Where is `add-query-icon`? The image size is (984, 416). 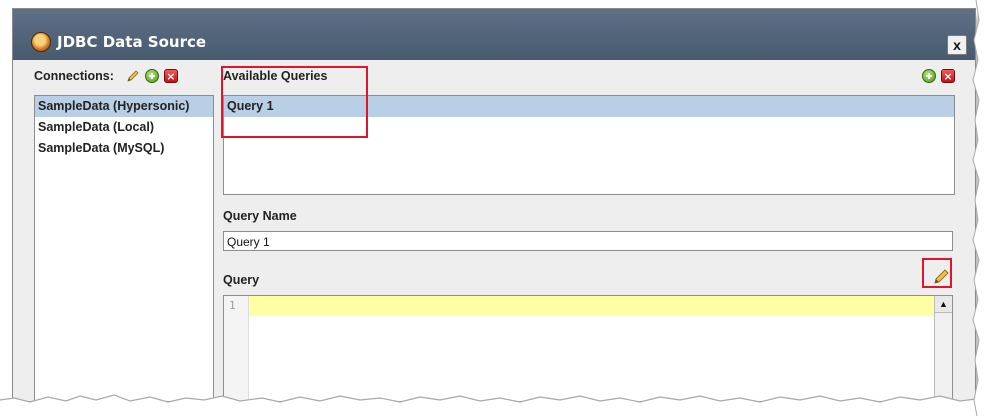 add-query-icon is located at coordinates (929, 76).